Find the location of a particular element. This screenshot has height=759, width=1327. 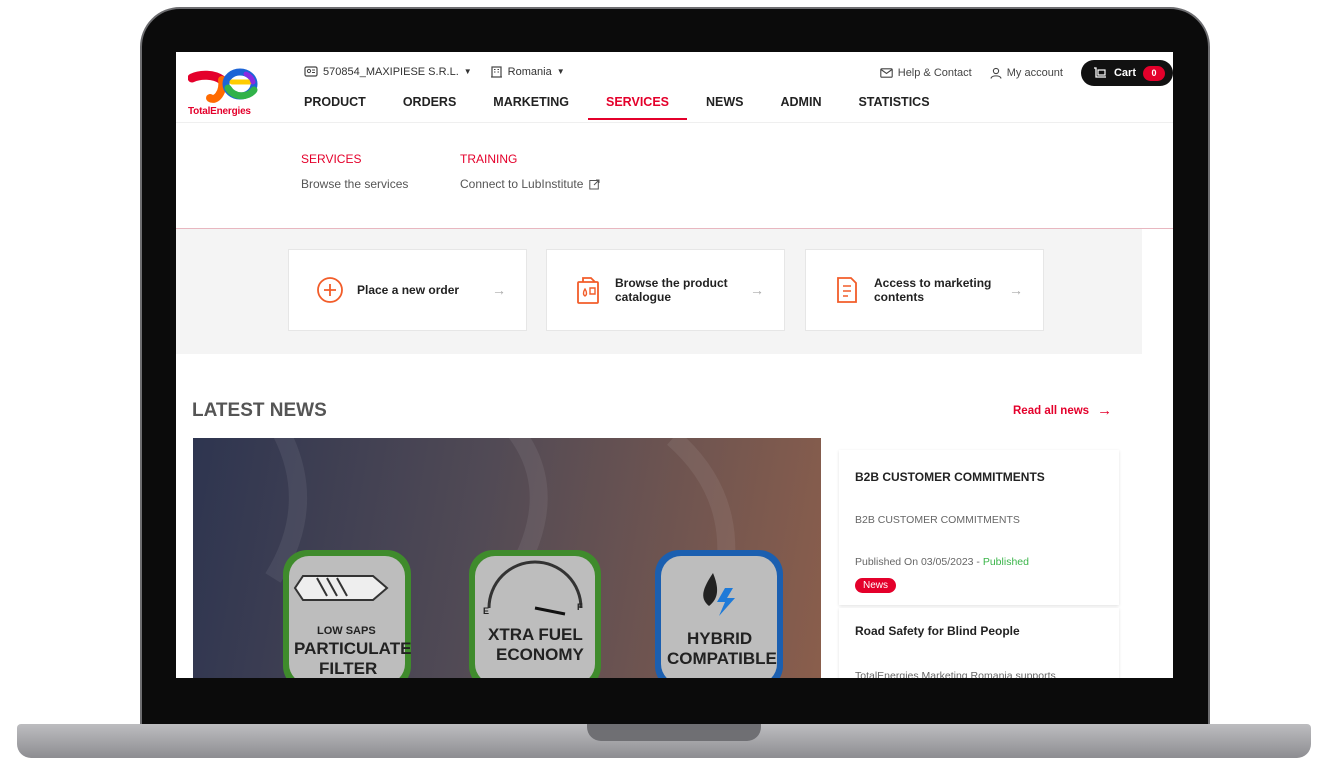

brand-logo: TotalEnergies is located at coordinates (225, 93).